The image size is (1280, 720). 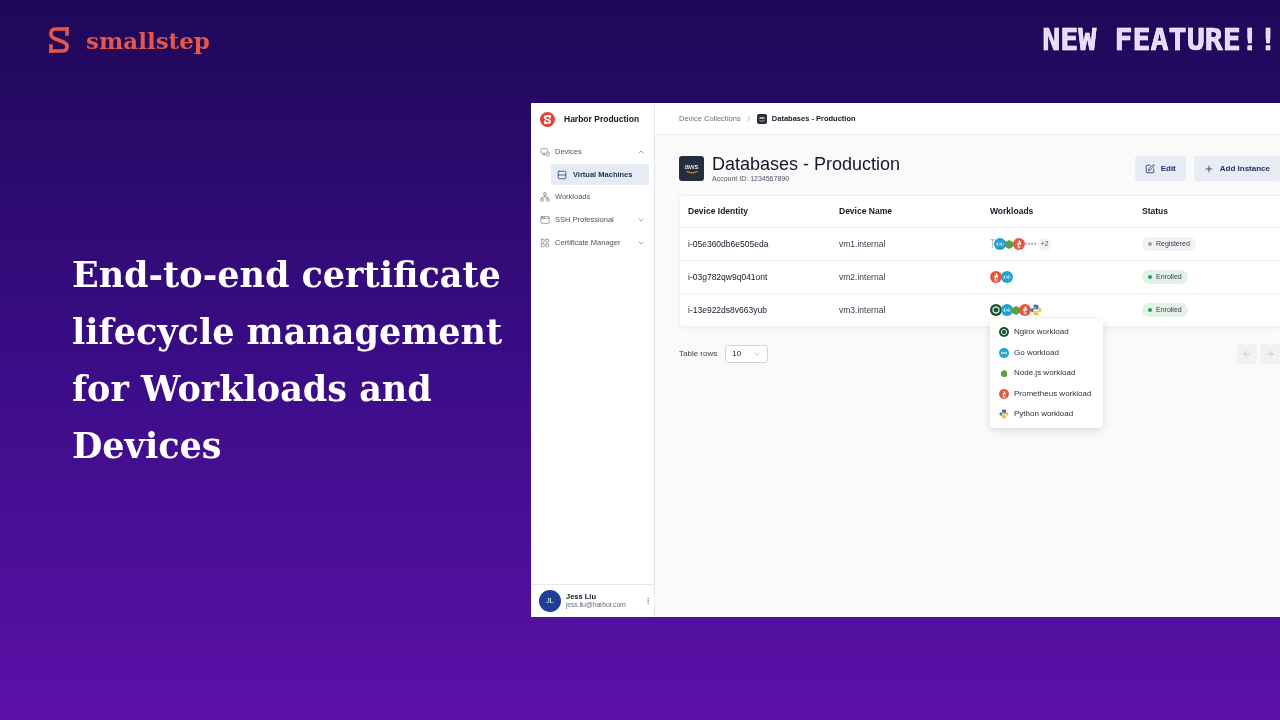 What do you see at coordinates (865, 211) in the screenshot?
I see `column-header: Device Name` at bounding box center [865, 211].